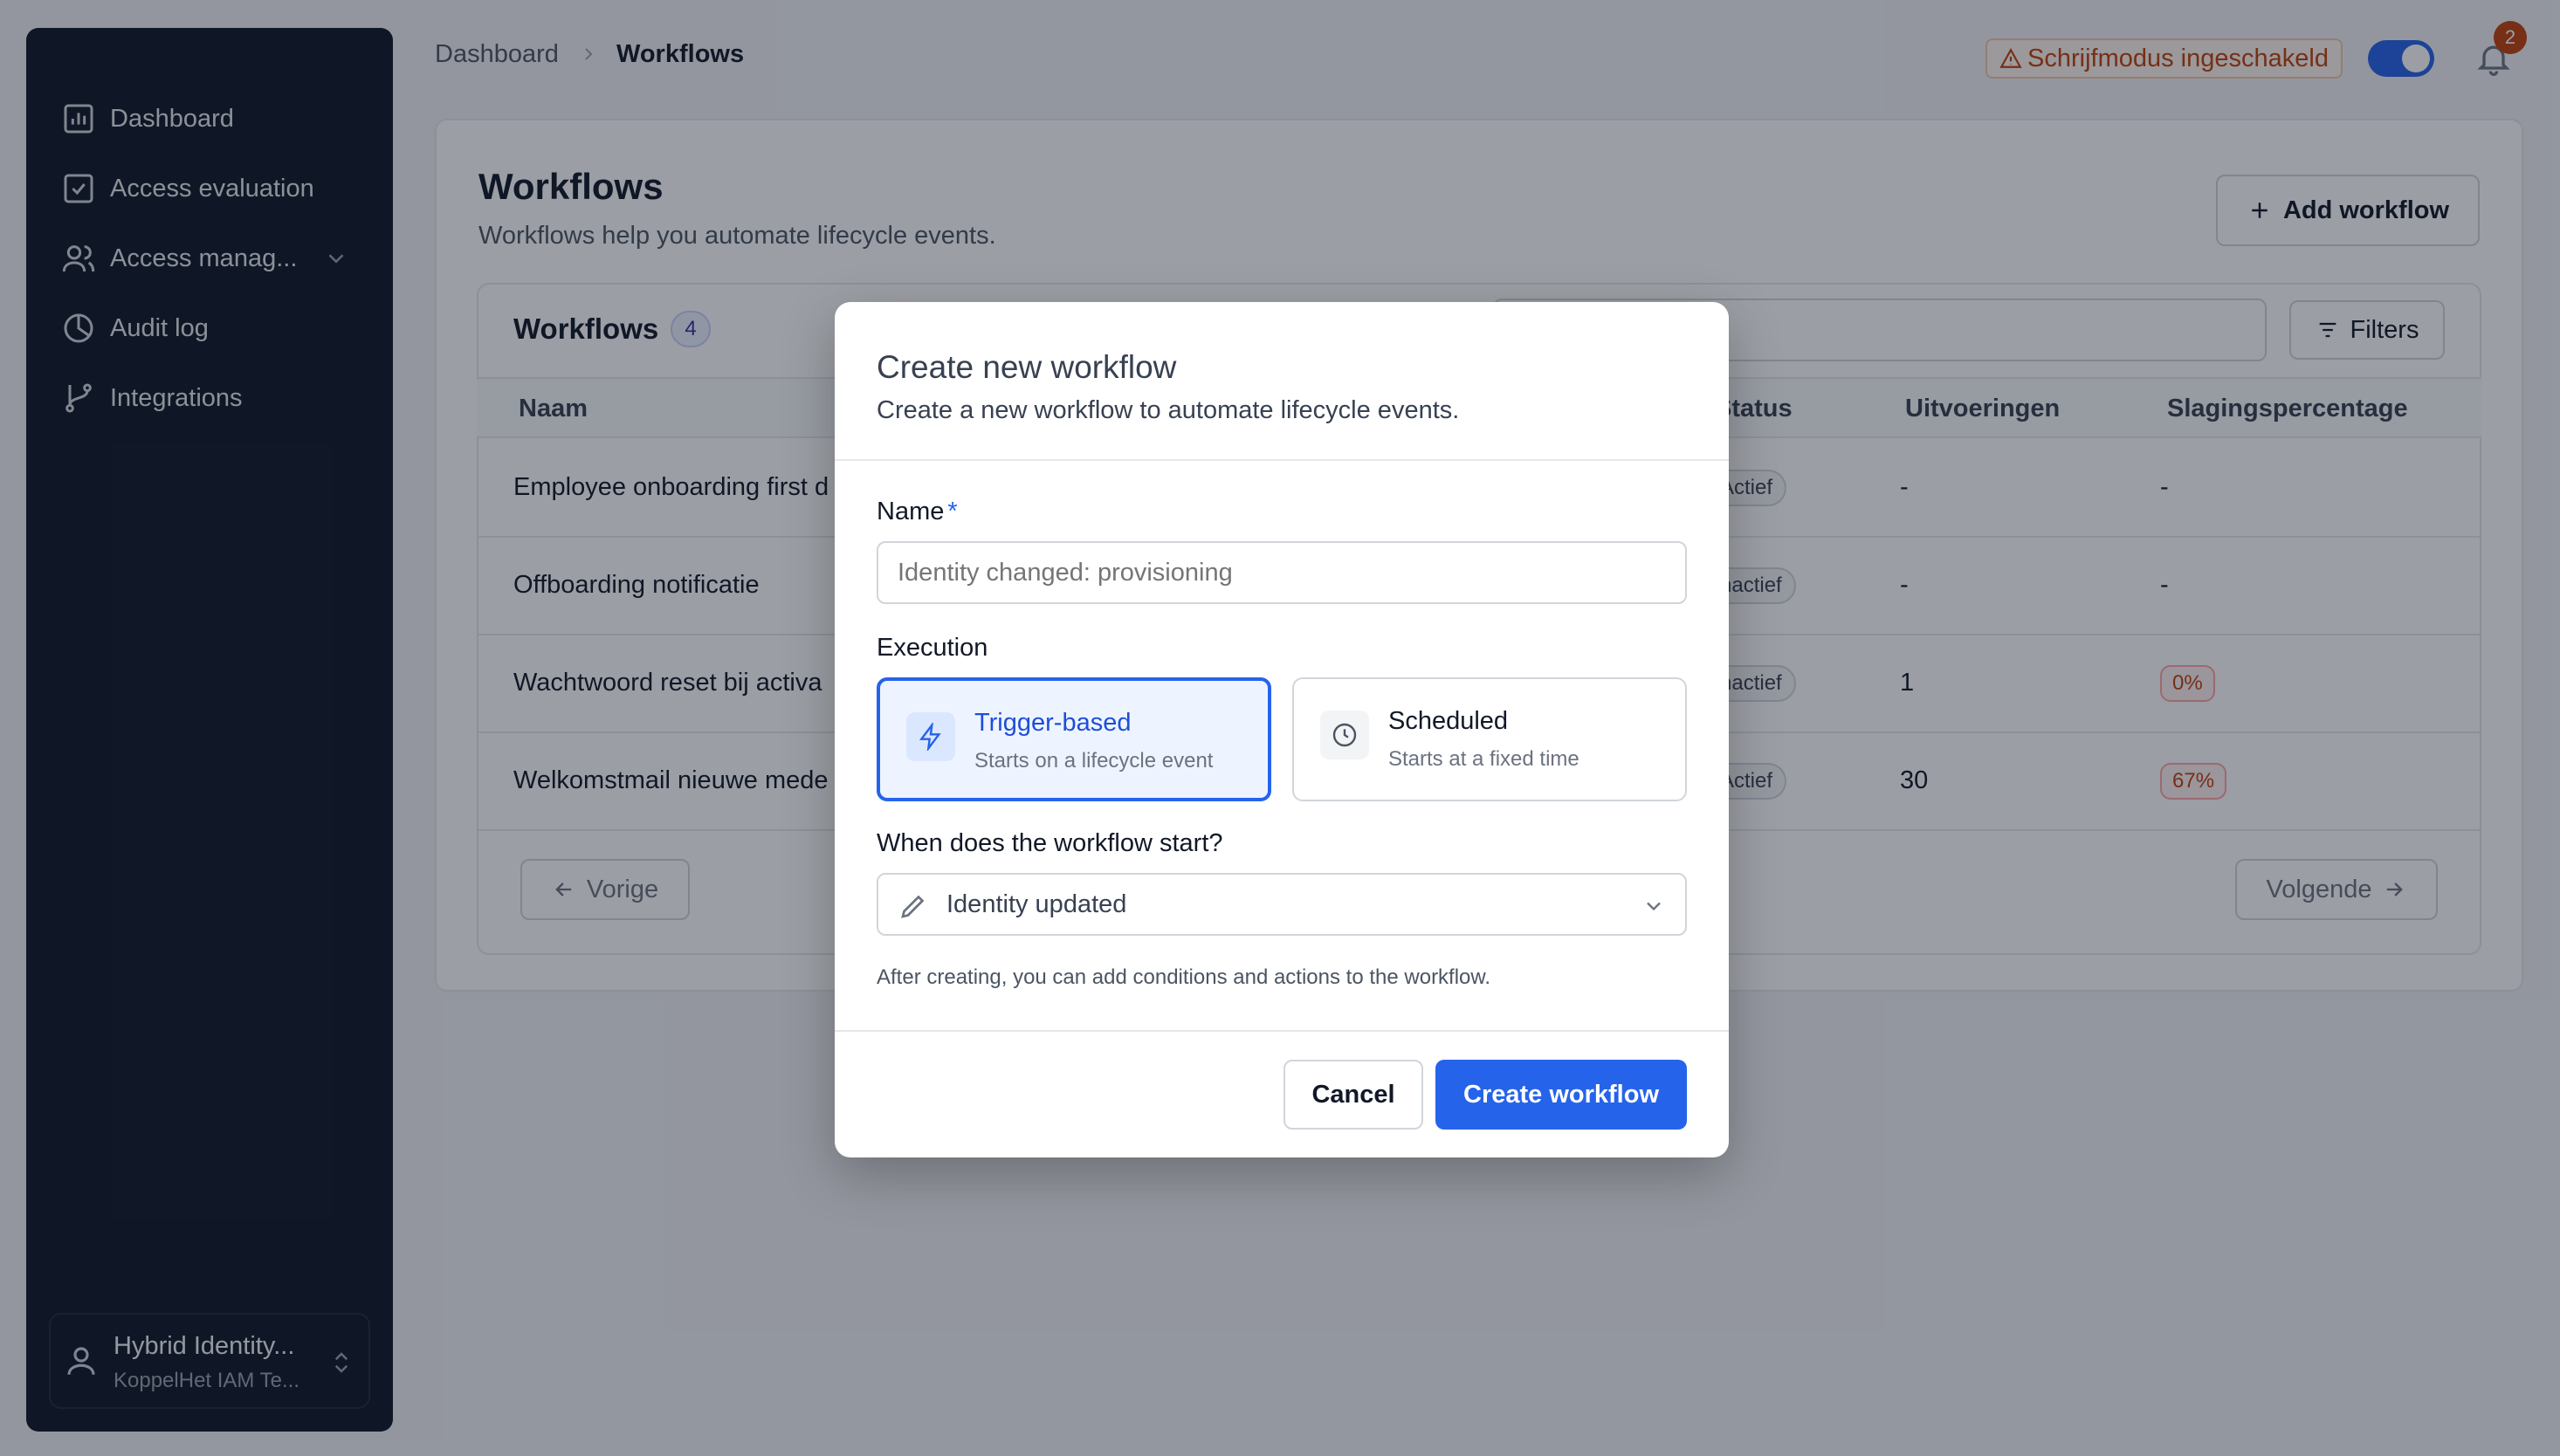  Describe the element at coordinates (1653, 906) in the screenshot. I see `chevron-down-icon` at that location.